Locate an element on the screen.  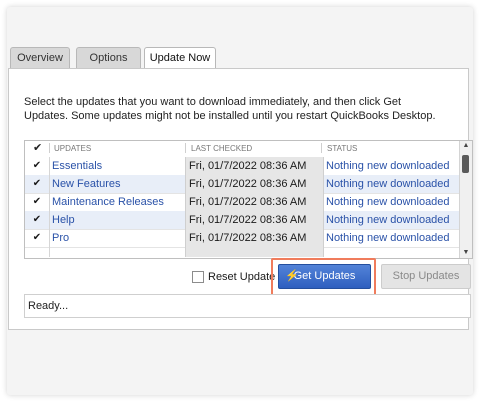
stop-updates-button: Stop Updates is located at coordinates (426, 276).